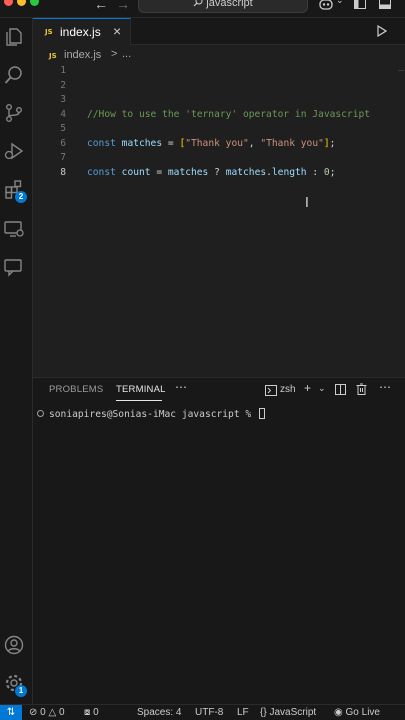 Image resolution: width=405 pixels, height=720 pixels. Describe the element at coordinates (219, 101) in the screenshot. I see `code-line: 3` at that location.